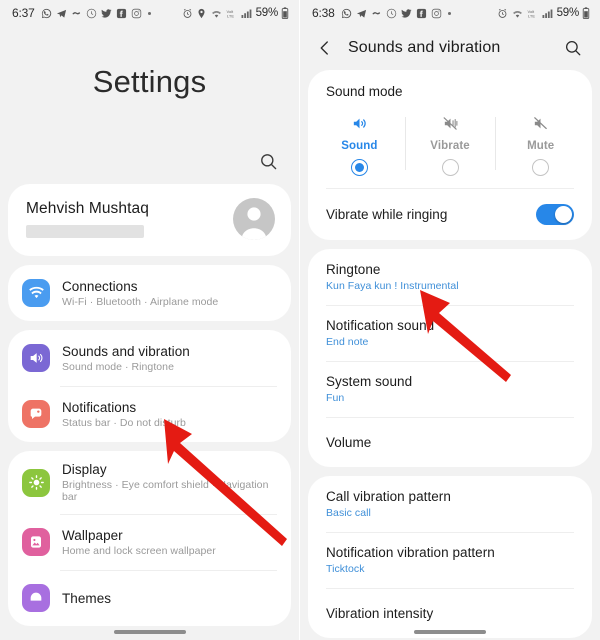  I want to click on whatsapp-icon, so click(346, 13).